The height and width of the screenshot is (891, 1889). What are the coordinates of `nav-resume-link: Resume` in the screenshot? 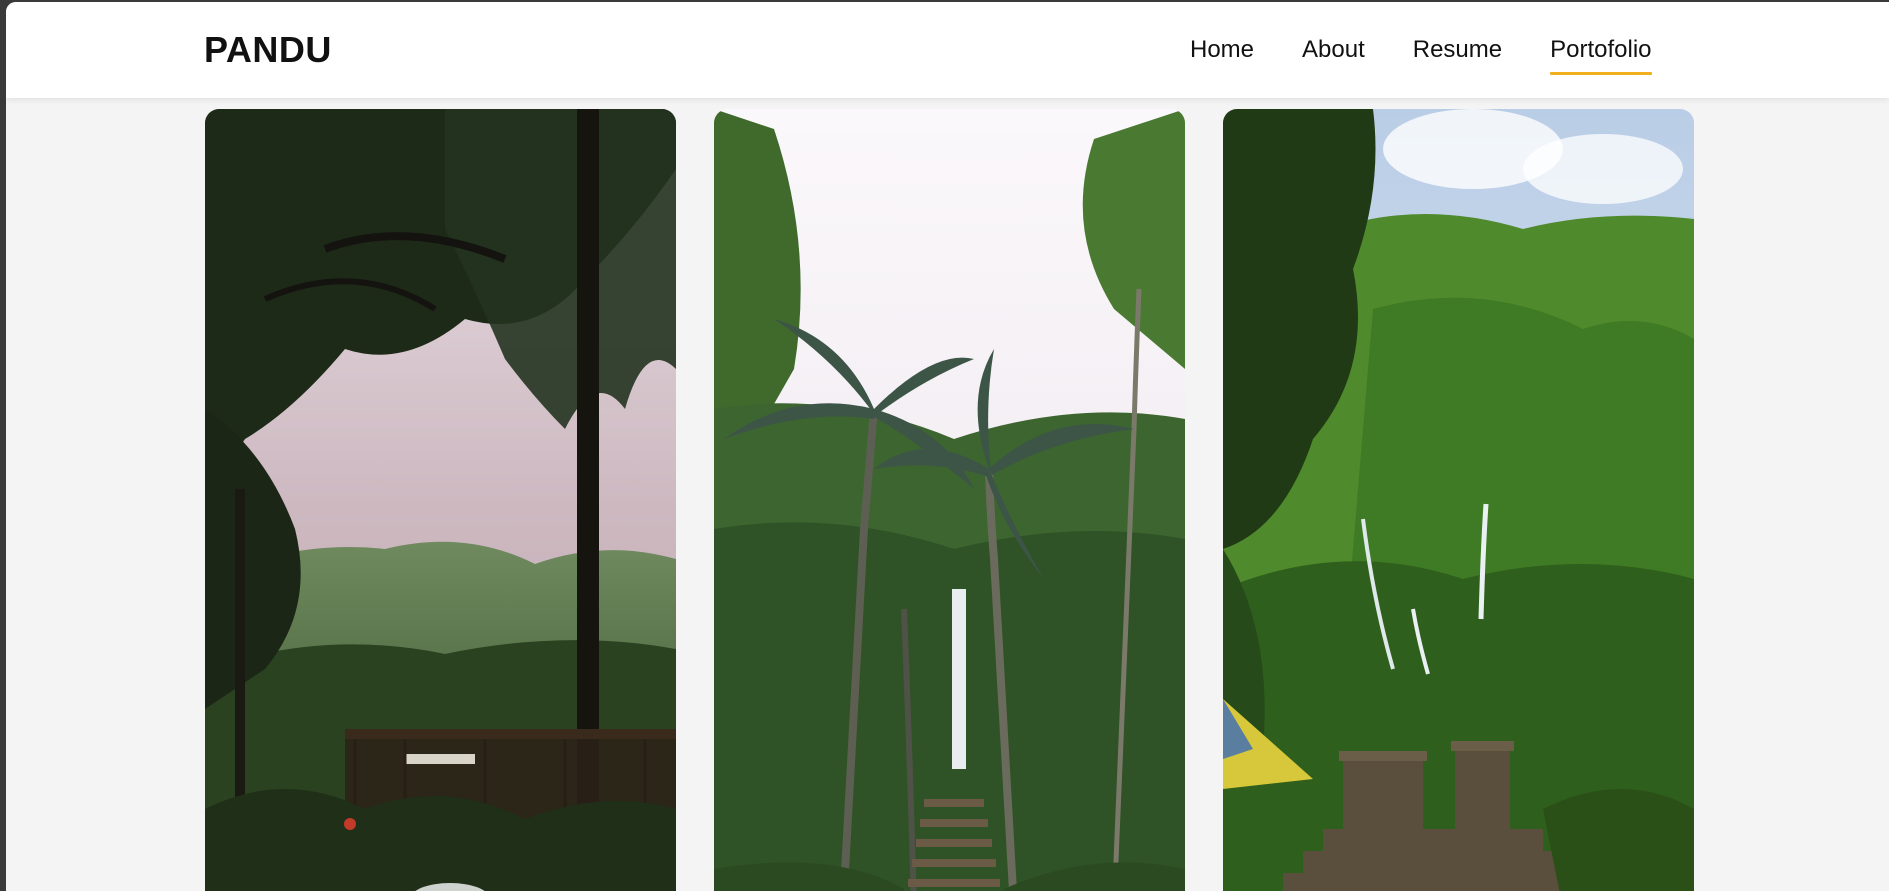 It's located at (1457, 33).